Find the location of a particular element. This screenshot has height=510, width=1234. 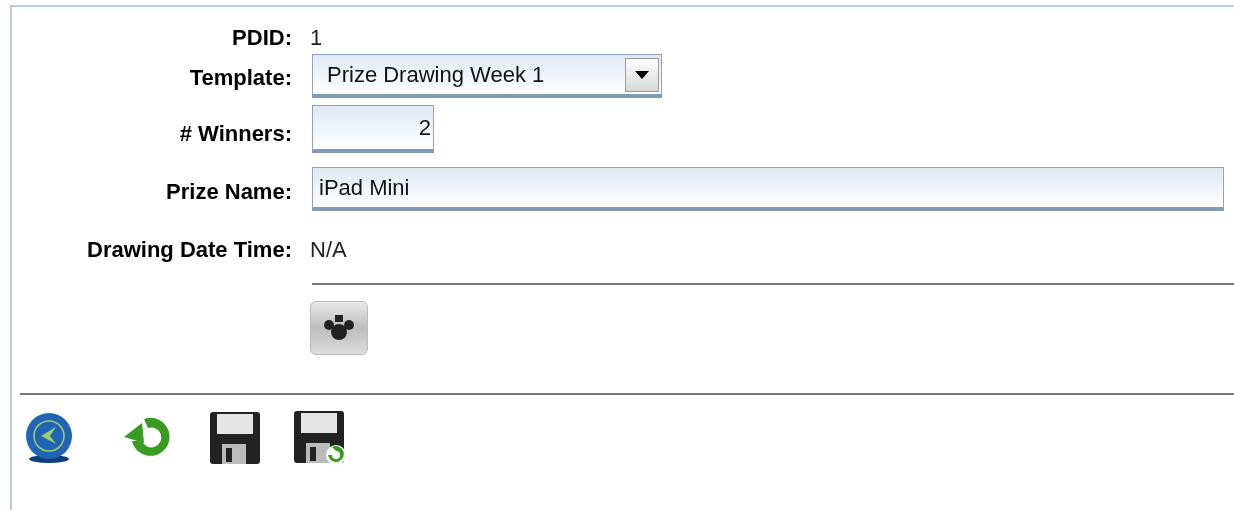

save-as-icon is located at coordinates (320, 438).